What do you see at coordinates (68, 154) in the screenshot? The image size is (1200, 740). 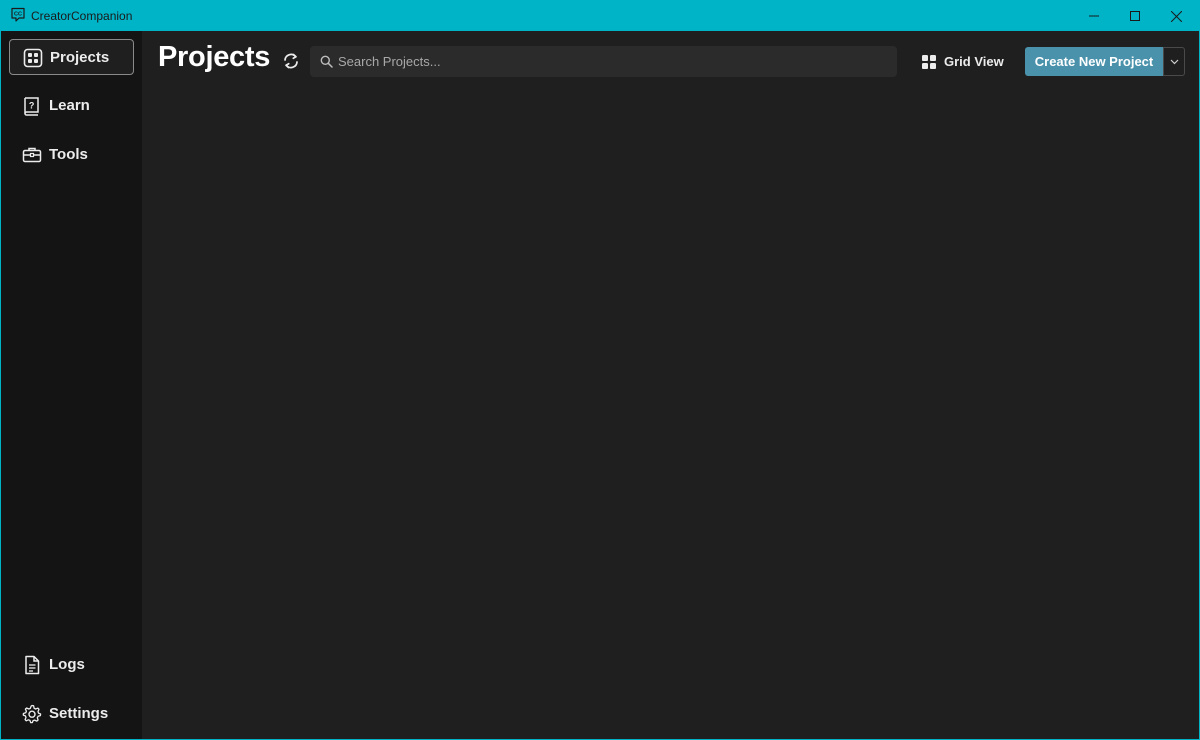 I see `sidebar-item-label: Tools` at bounding box center [68, 154].